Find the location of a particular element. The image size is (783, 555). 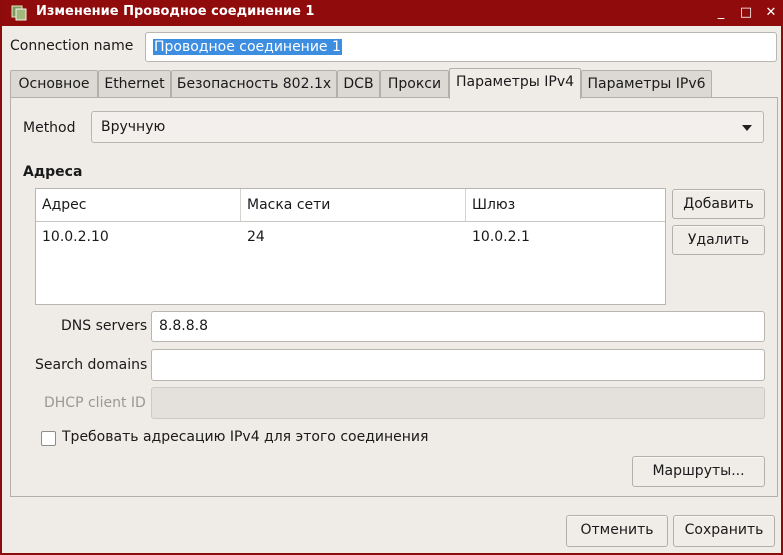

connection-name-label: Connection name is located at coordinates (72, 46).